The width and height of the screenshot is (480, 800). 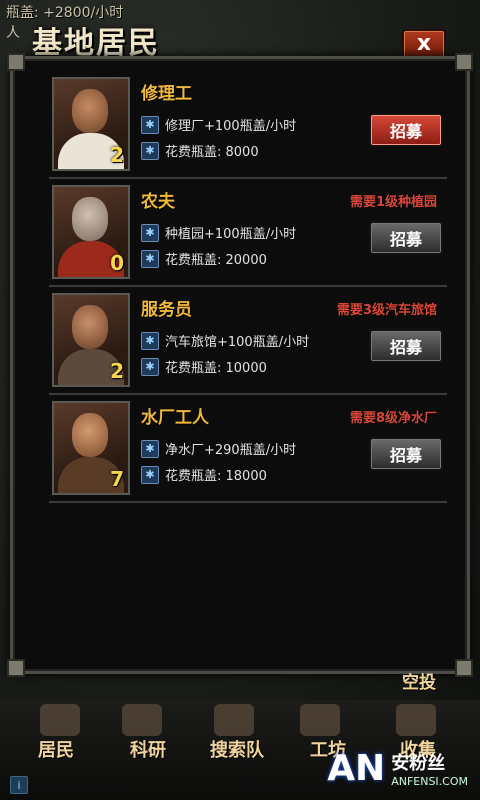 I want to click on resident-bonus: ✱ 修理厂+100瓶盖/小时, so click(x=218, y=124).